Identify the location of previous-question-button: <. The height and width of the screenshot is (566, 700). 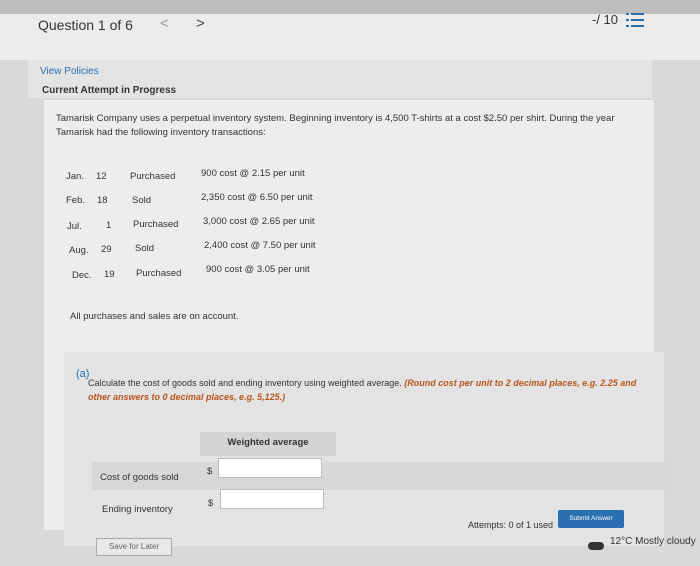
(164, 23).